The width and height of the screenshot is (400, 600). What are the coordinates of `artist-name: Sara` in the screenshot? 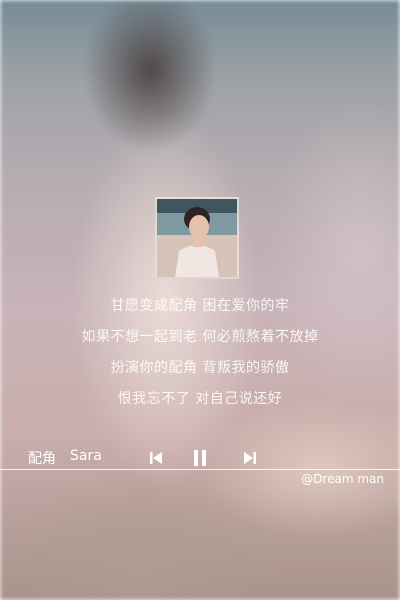 It's located at (86, 456).